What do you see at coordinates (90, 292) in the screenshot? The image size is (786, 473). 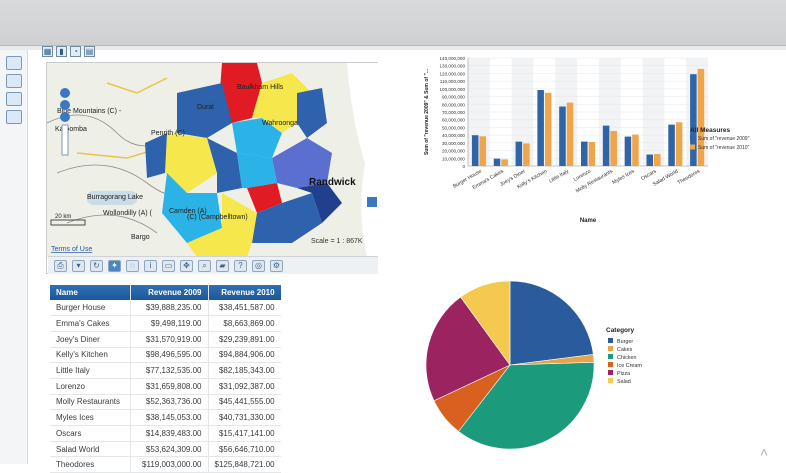 I see `column-header-name: Name` at bounding box center [90, 292].